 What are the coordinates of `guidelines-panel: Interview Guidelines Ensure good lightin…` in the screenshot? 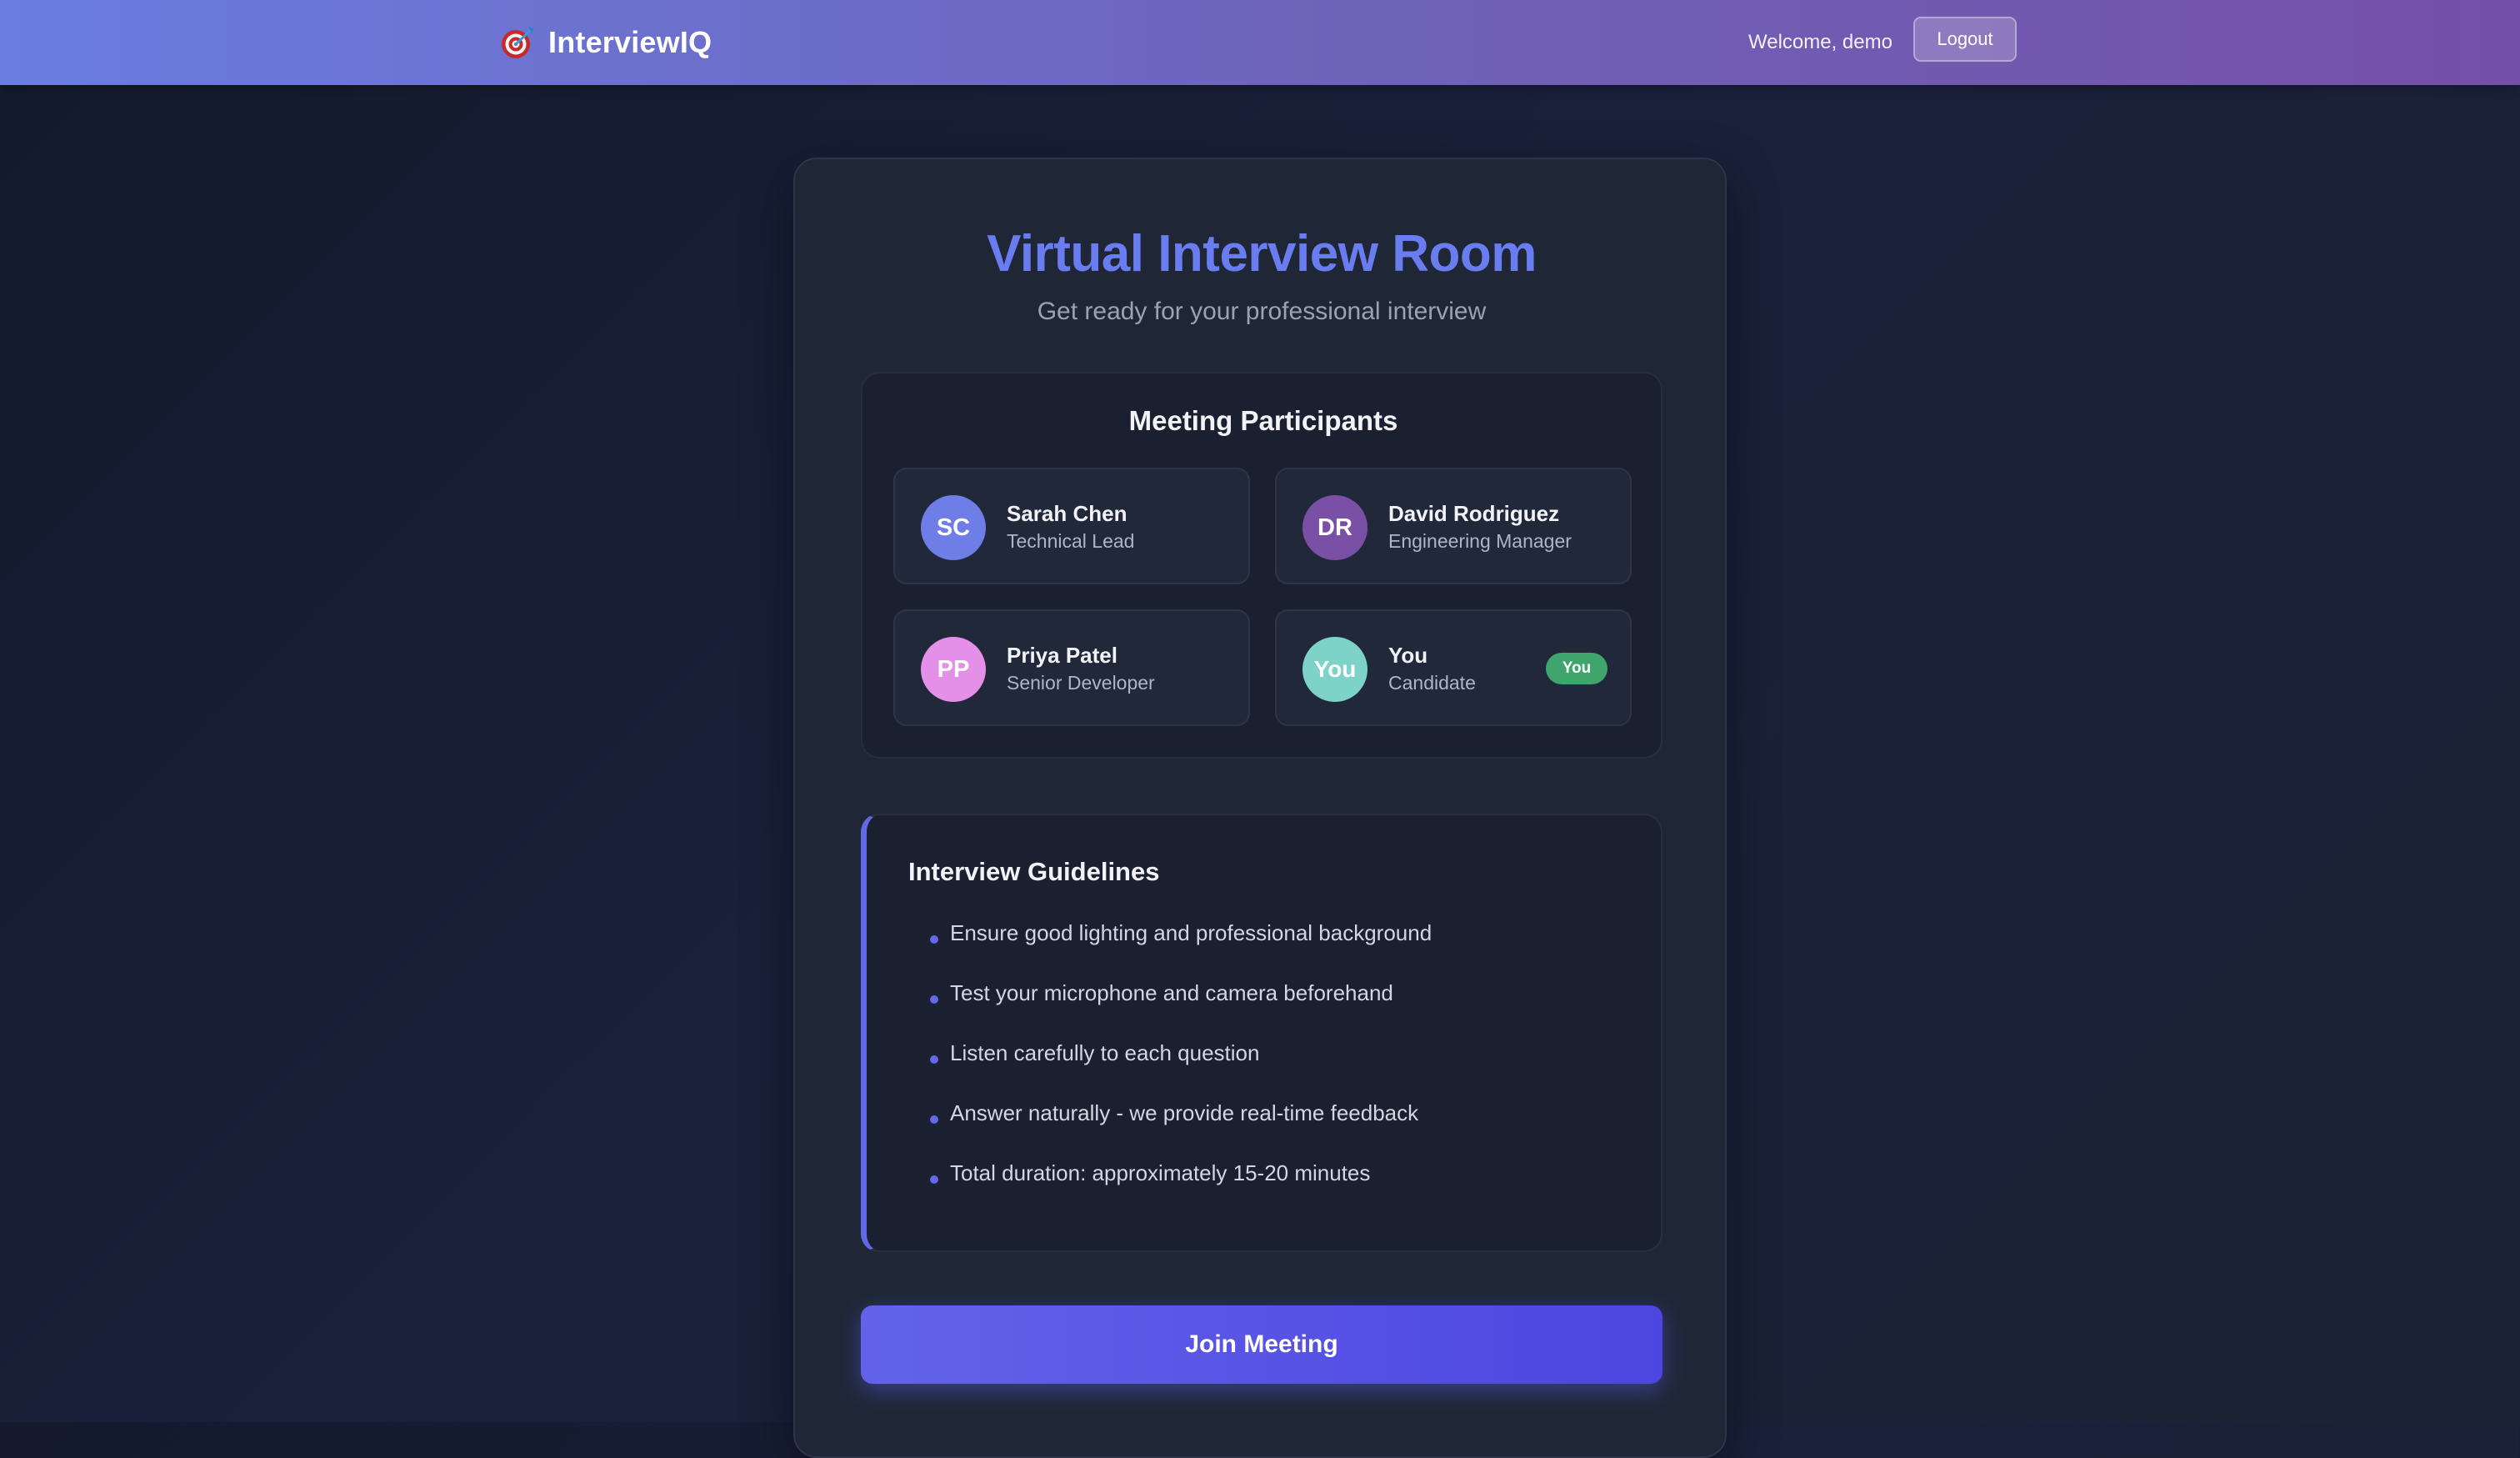 It's located at (1261, 1033).